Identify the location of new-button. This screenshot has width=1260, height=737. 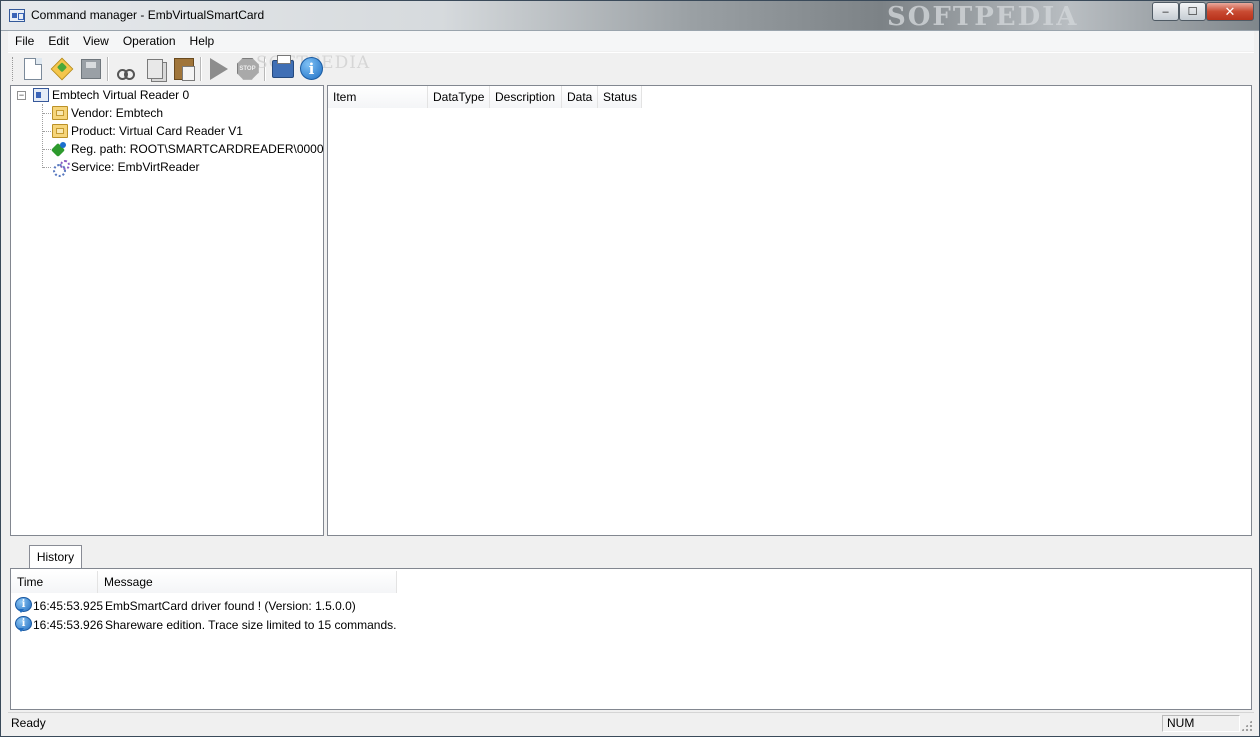
(32, 69).